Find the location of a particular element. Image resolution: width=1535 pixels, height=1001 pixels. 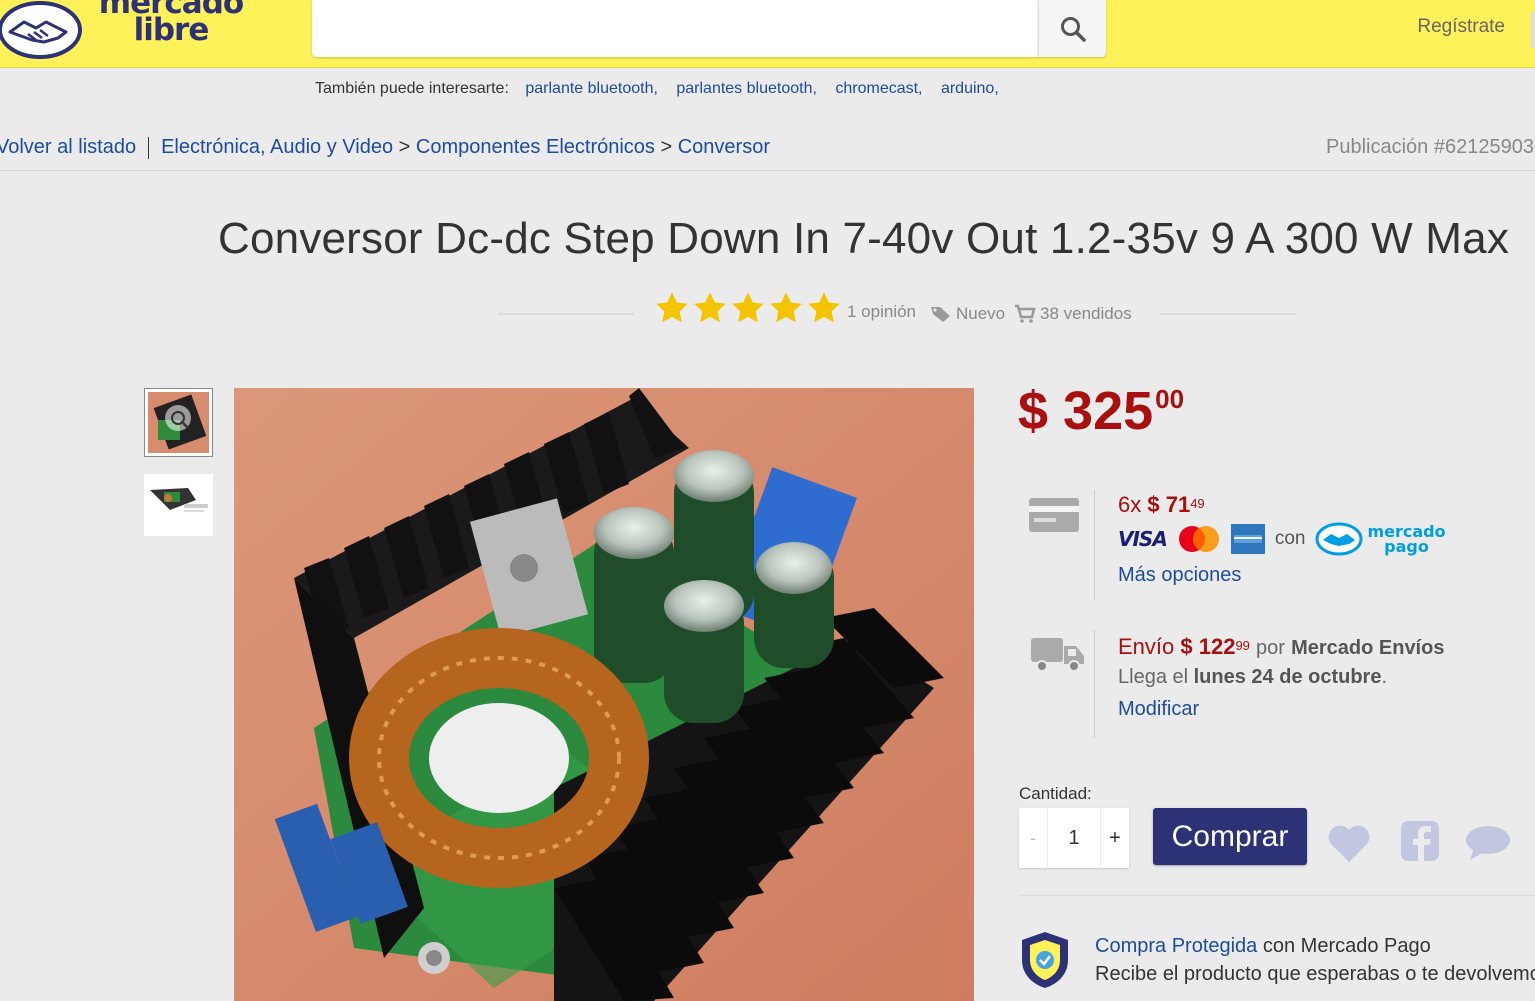

price-main: $ 325 is located at coordinates (1086, 411).